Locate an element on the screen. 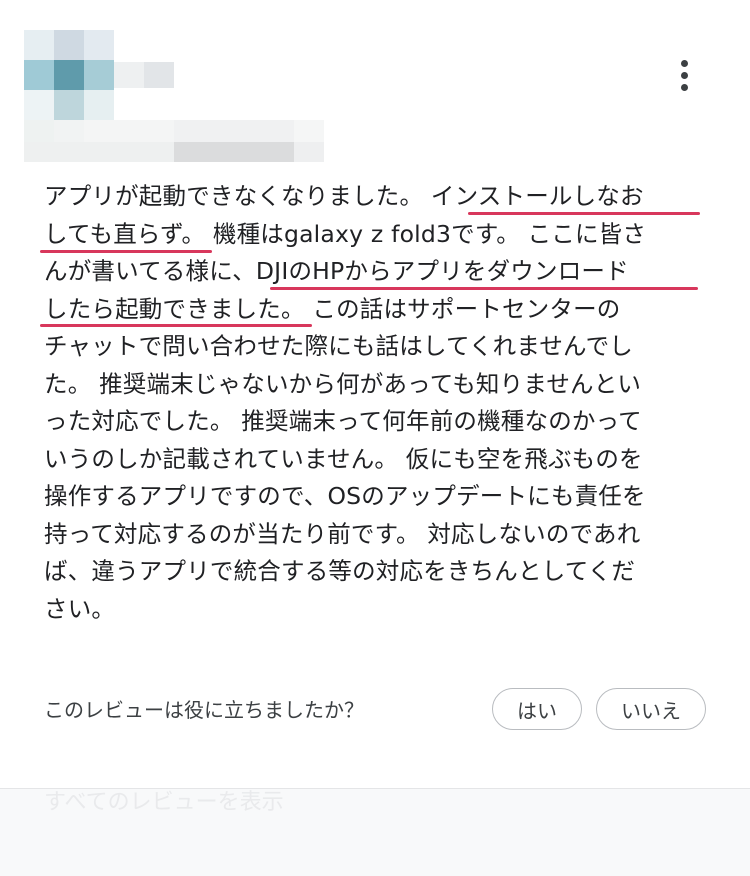 The image size is (750, 876). footer-bar: すべてのレビューを表示 is located at coordinates (375, 832).